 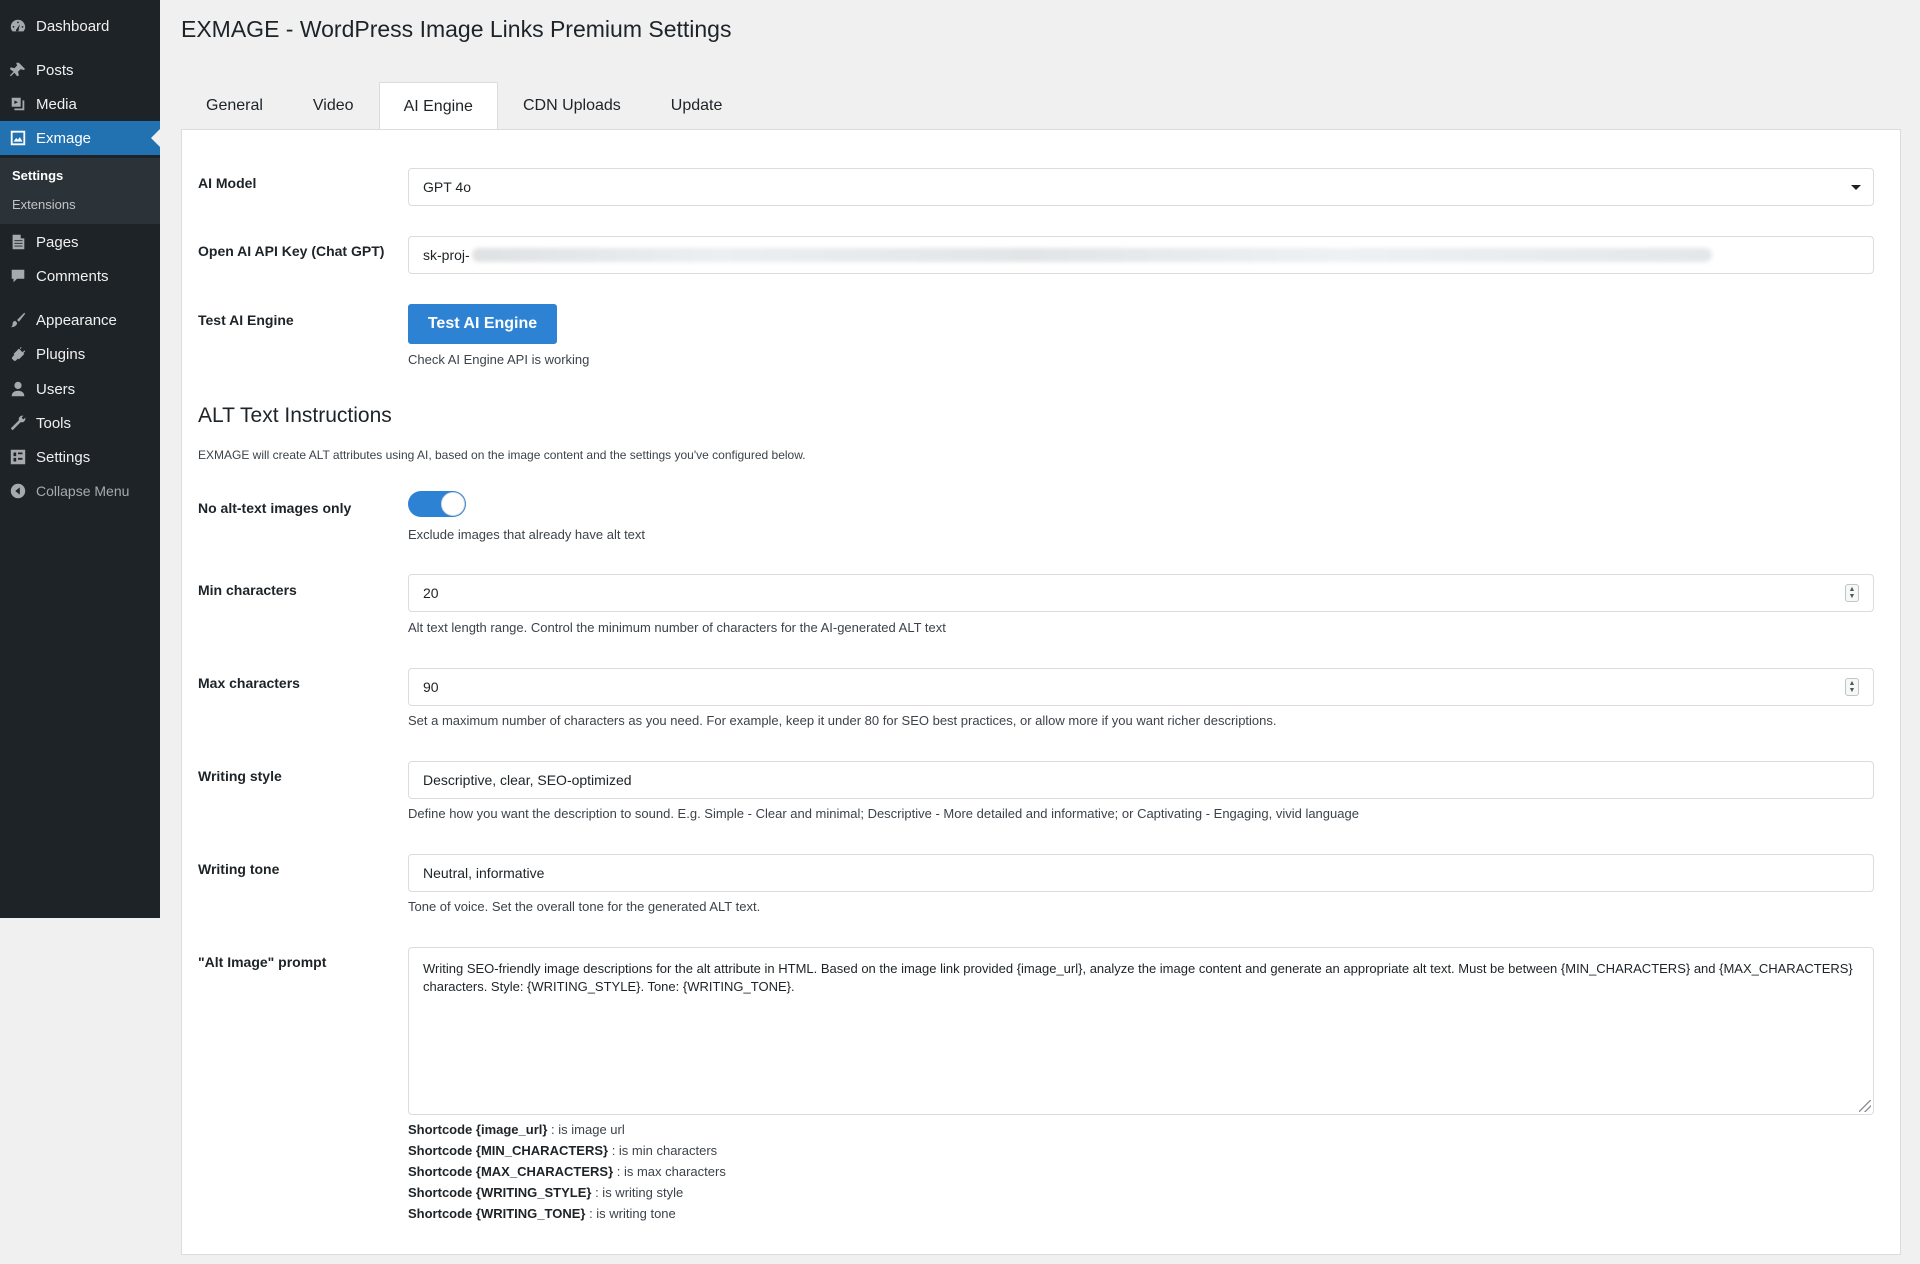 I want to click on tab-ai-engine: AI Engine, so click(x=438, y=106).